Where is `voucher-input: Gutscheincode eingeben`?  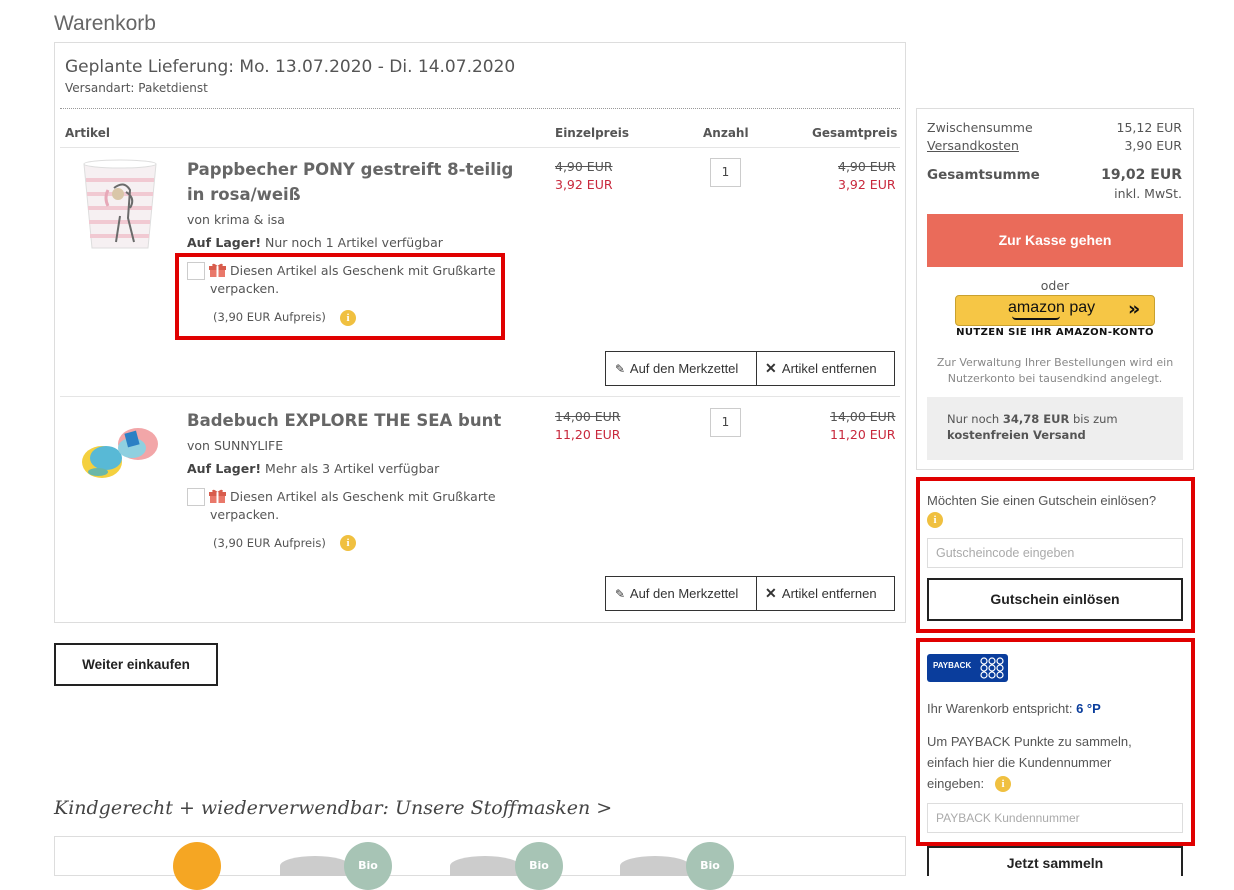 voucher-input: Gutscheincode eingeben is located at coordinates (1055, 553).